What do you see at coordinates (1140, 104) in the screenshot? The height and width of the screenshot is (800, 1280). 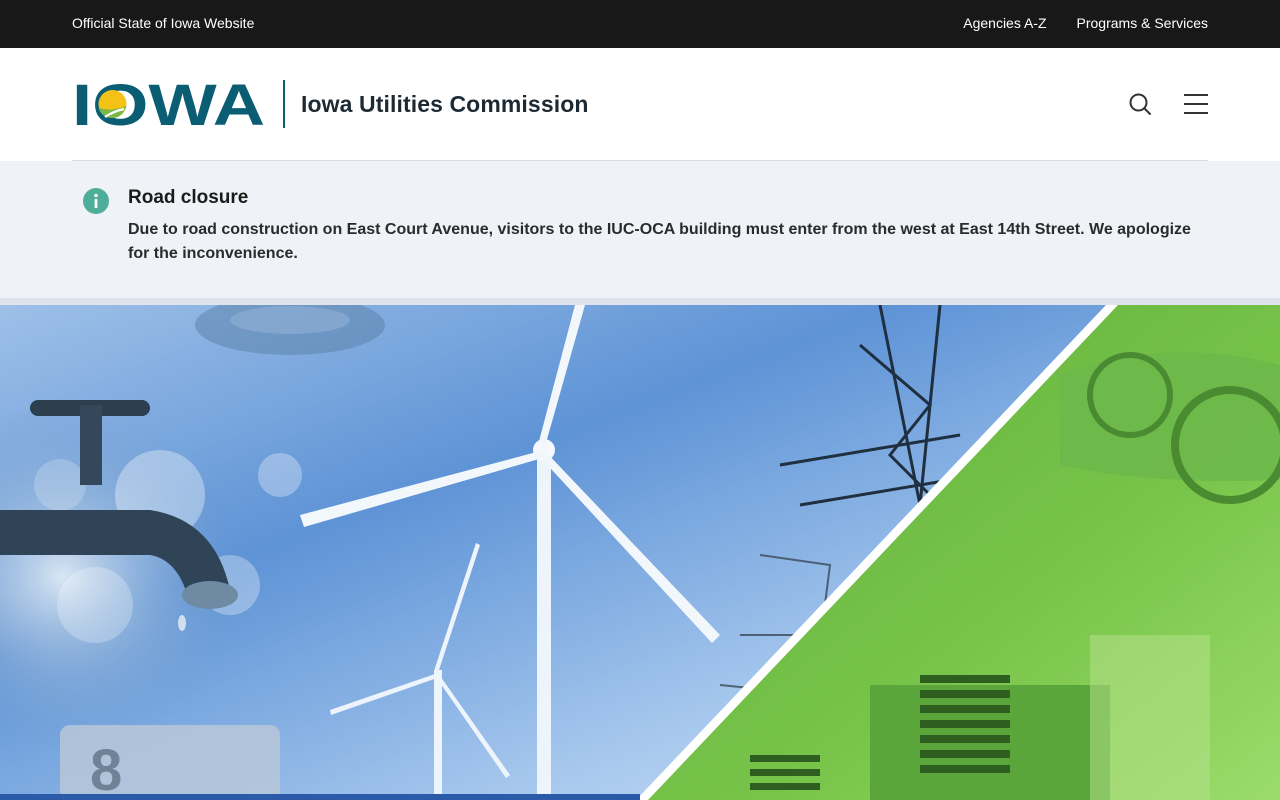 I see `search-icon` at bounding box center [1140, 104].